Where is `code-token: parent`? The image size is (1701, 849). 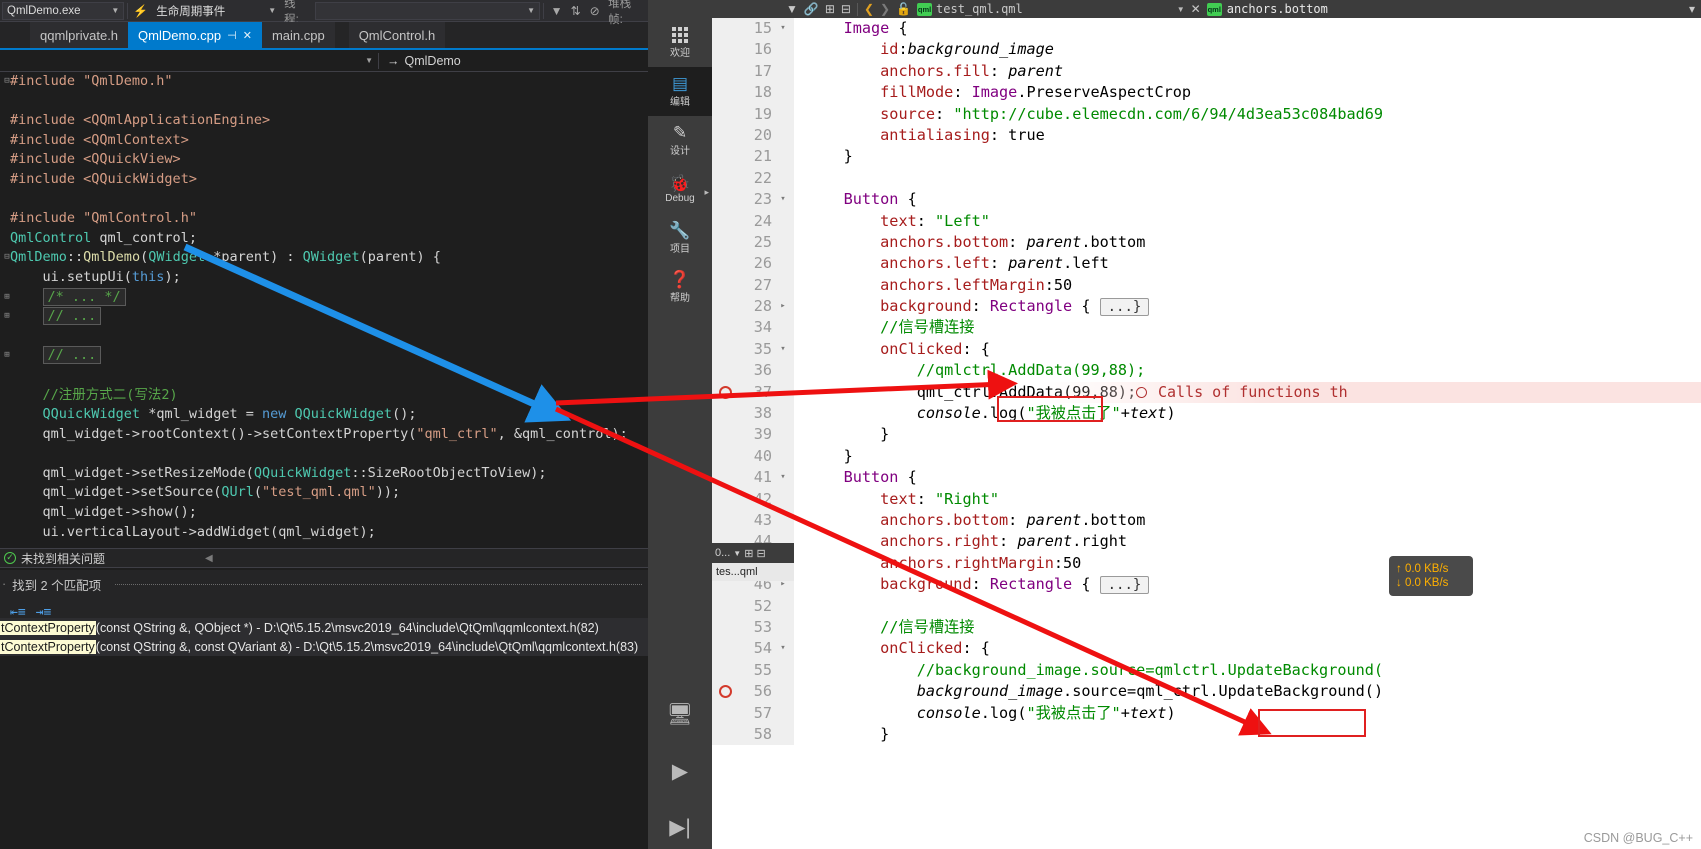
code-token: parent is located at coordinates (1036, 263).